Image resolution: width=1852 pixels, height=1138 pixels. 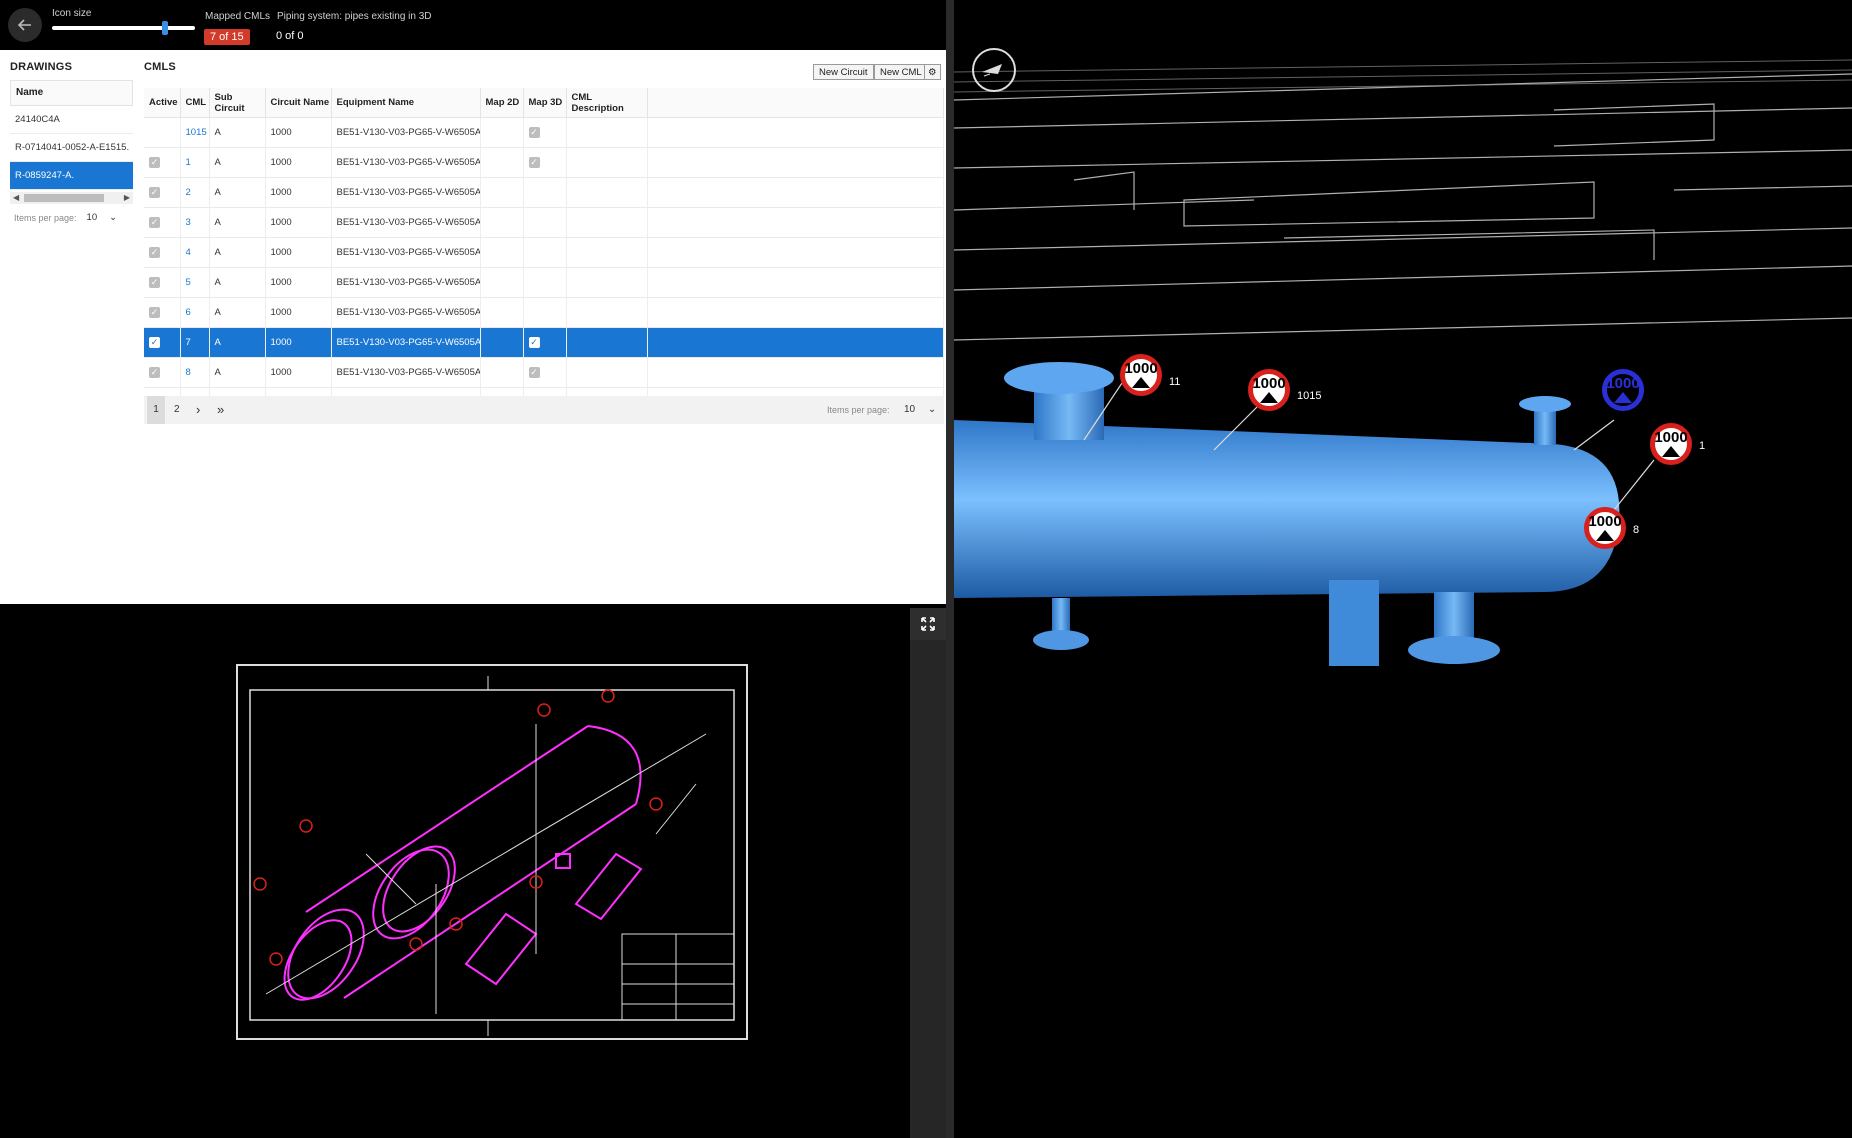 I want to click on last-page-button: », so click(x=220, y=410).